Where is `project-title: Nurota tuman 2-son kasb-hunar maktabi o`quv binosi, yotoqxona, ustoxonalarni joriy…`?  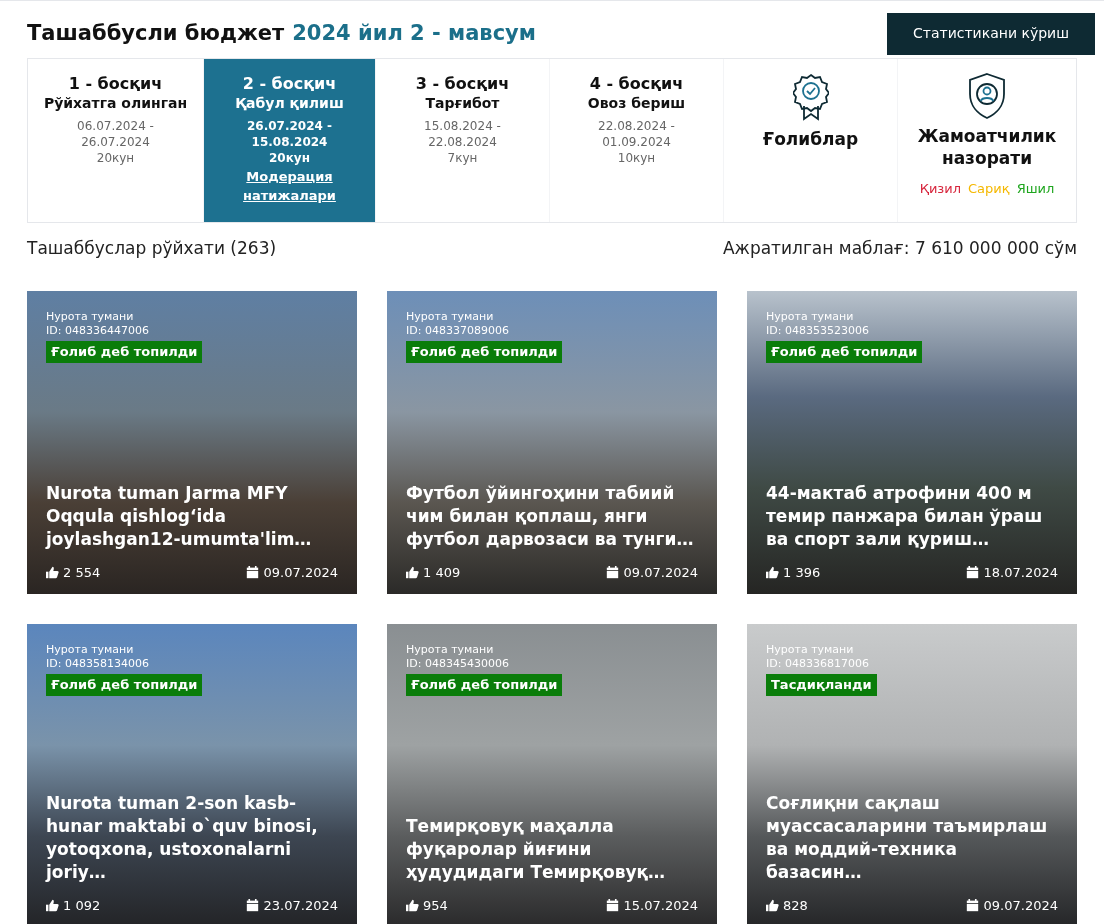 project-title: Nurota tuman 2-son kasb-hunar maktabi o`quv binosi, yotoqxona, ustoxonalarni joriy… is located at coordinates (182, 837).